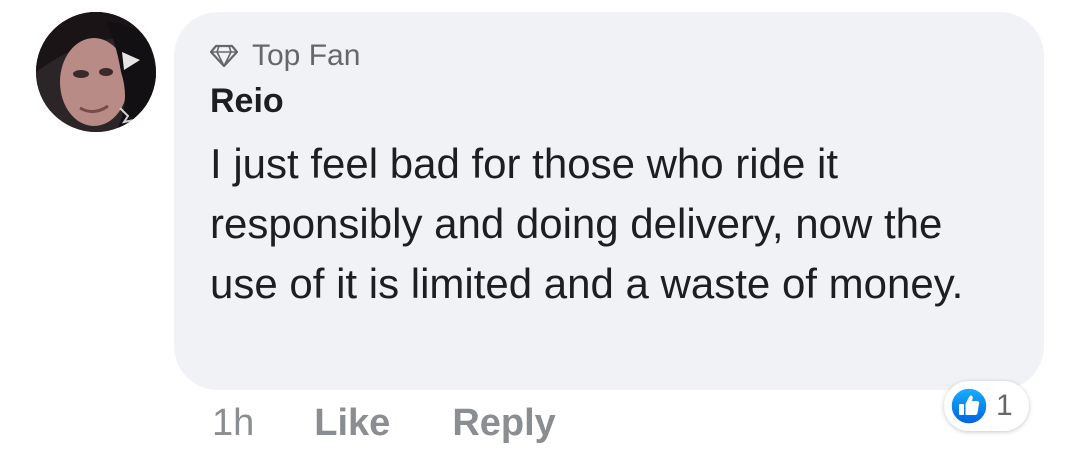 The height and width of the screenshot is (466, 1079). I want to click on comment-actions: 1h Like Reply, so click(384, 423).